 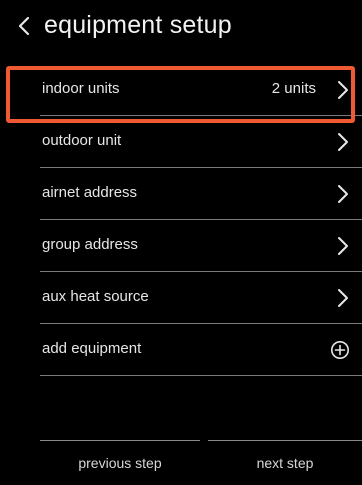 I want to click on previous-step-button: previous step, so click(x=120, y=462).